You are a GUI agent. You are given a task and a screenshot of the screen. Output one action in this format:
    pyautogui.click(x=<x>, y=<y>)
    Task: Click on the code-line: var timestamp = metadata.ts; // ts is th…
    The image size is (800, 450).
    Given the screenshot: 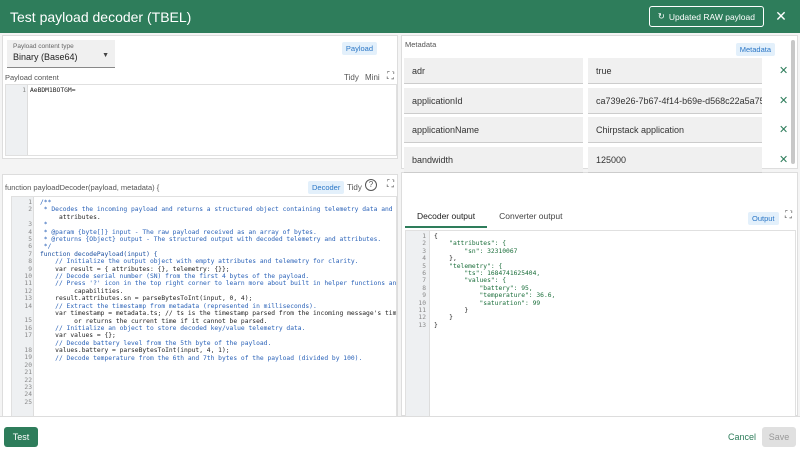 What is the action you would take?
    pyautogui.click(x=218, y=314)
    